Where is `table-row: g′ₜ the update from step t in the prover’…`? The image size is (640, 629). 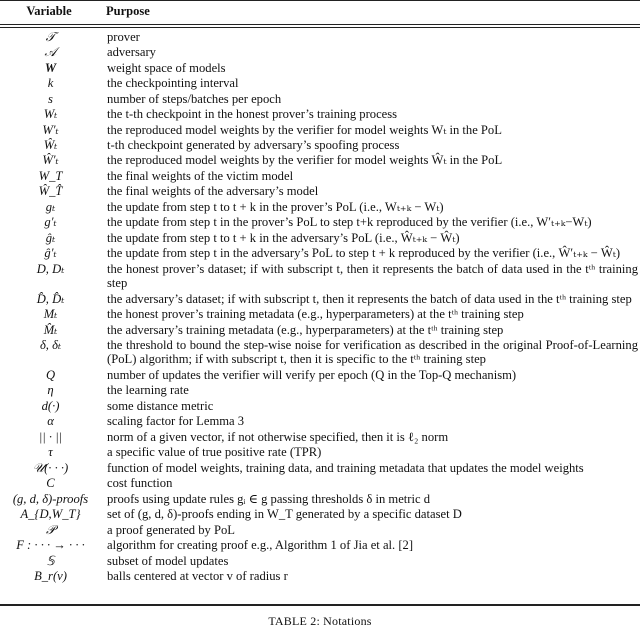
table-row: g′ₜ the update from step t in the prover’… is located at coordinates (320, 222).